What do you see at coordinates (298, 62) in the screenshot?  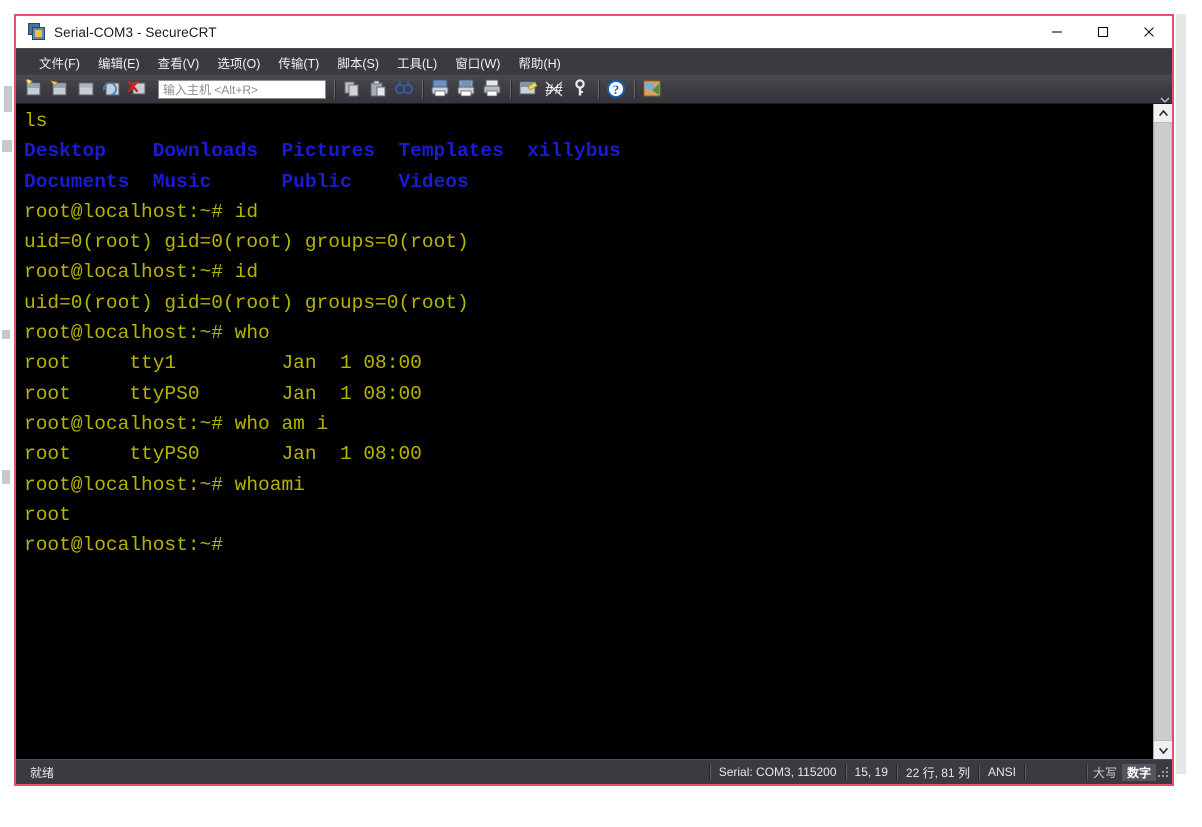 I see `menu-transfer: 传输(T)` at bounding box center [298, 62].